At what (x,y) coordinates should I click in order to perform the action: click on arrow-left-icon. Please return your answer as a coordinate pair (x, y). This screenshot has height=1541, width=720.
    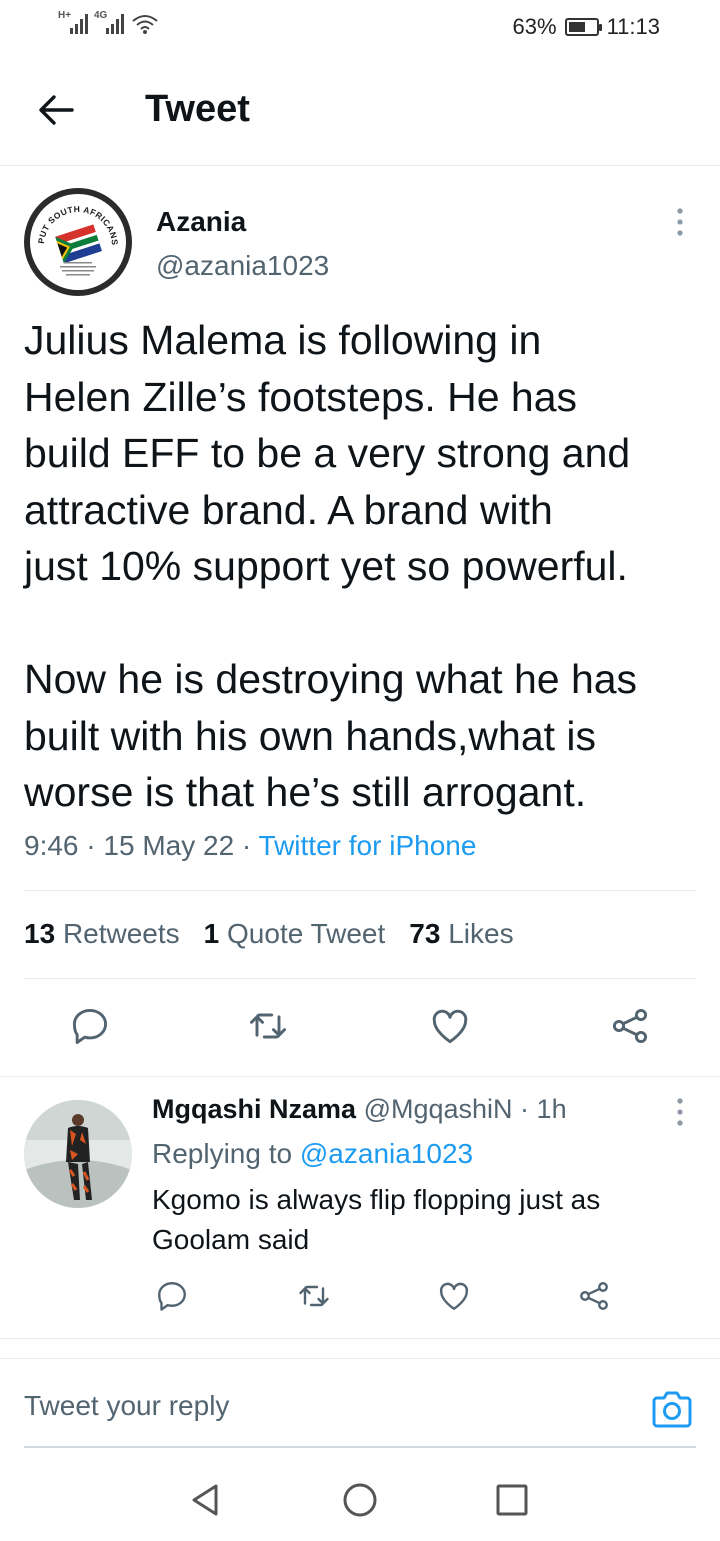
    Looking at the image, I should click on (56, 110).